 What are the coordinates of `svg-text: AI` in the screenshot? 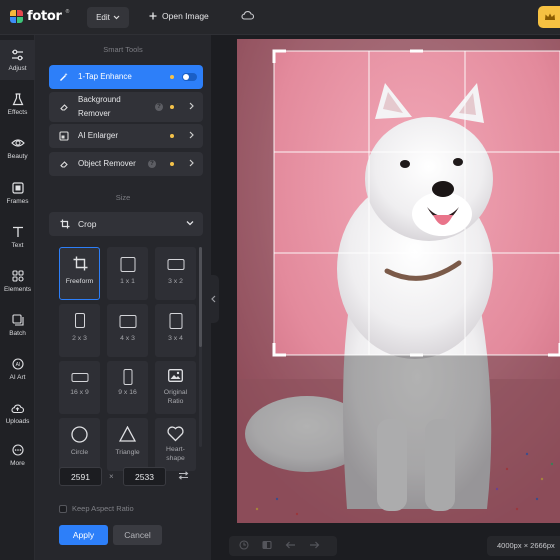 It's located at (17, 365).